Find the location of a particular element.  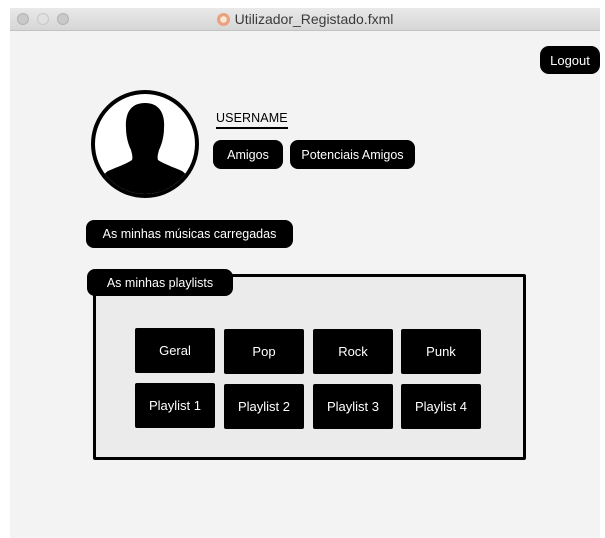

person-silhouette-icon is located at coordinates (145, 148).